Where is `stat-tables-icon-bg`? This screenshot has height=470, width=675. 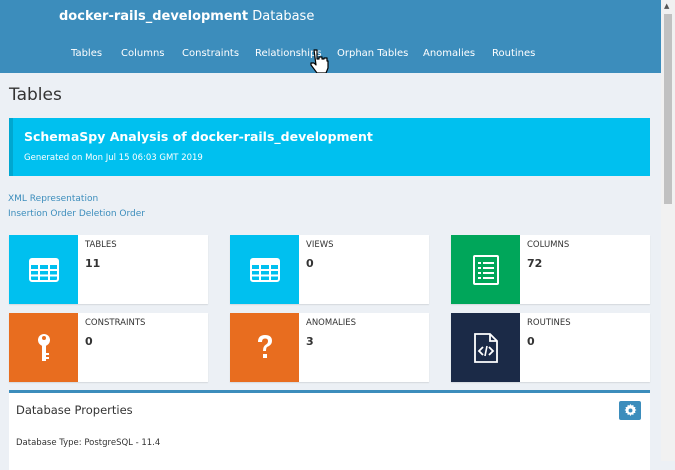 stat-tables-icon-bg is located at coordinates (43, 269).